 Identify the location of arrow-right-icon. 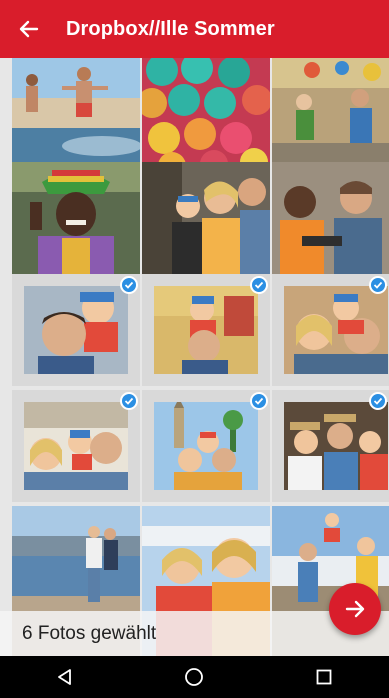
(355, 609).